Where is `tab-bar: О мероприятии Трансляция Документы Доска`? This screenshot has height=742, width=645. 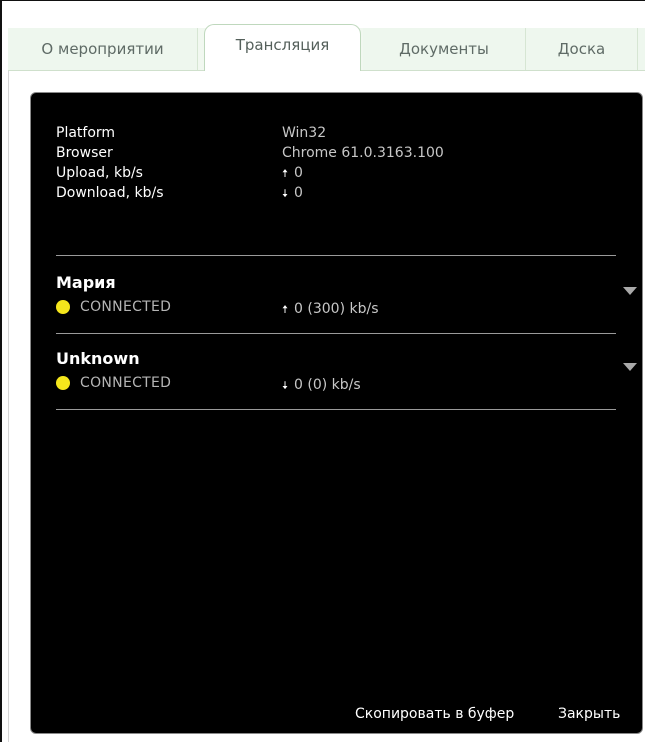
tab-bar: О мероприятии Трансляция Документы Доска is located at coordinates (326, 47).